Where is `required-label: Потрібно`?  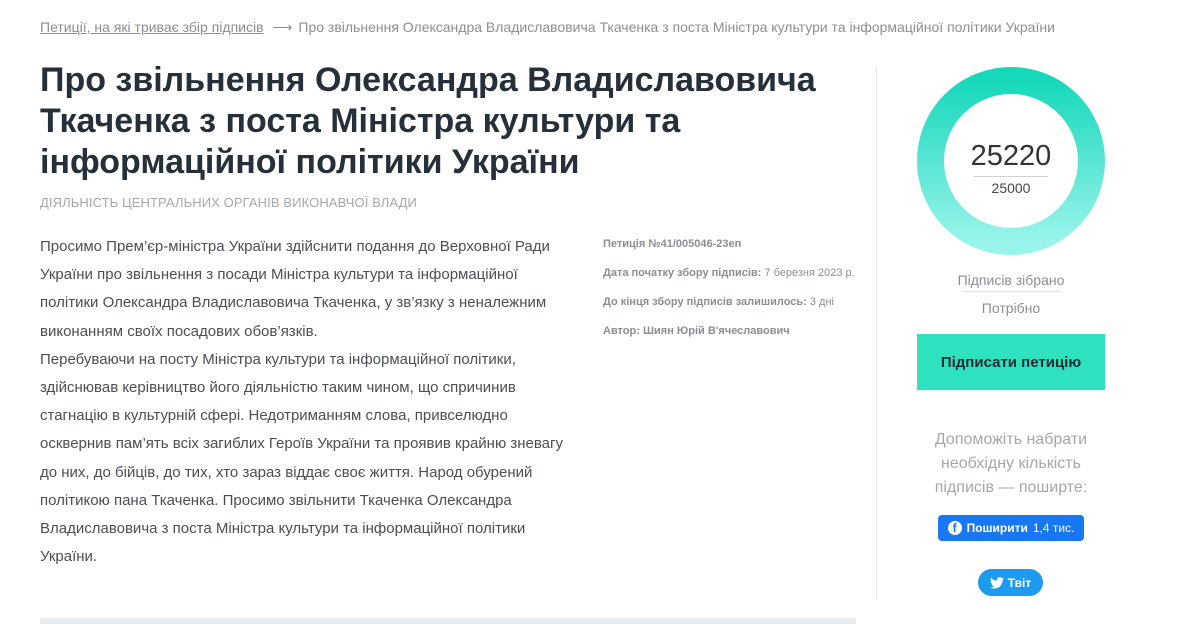 required-label: Потрібно is located at coordinates (1011, 308).